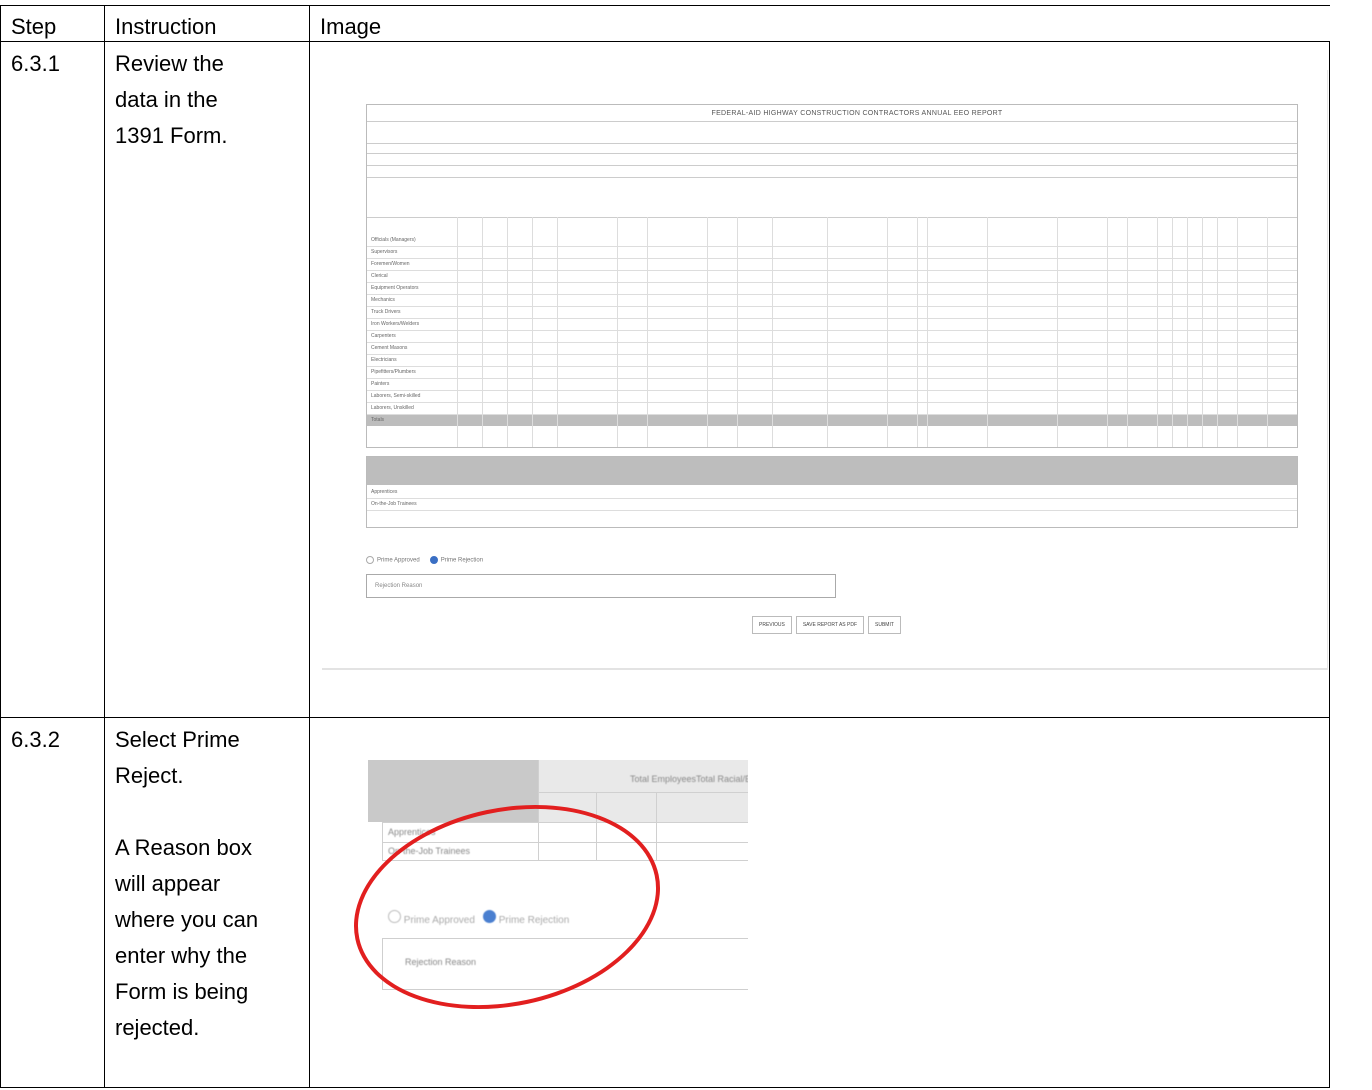 This screenshot has height=1090, width=1372. I want to click on header-row: Step Instruction Image, so click(665, 23).